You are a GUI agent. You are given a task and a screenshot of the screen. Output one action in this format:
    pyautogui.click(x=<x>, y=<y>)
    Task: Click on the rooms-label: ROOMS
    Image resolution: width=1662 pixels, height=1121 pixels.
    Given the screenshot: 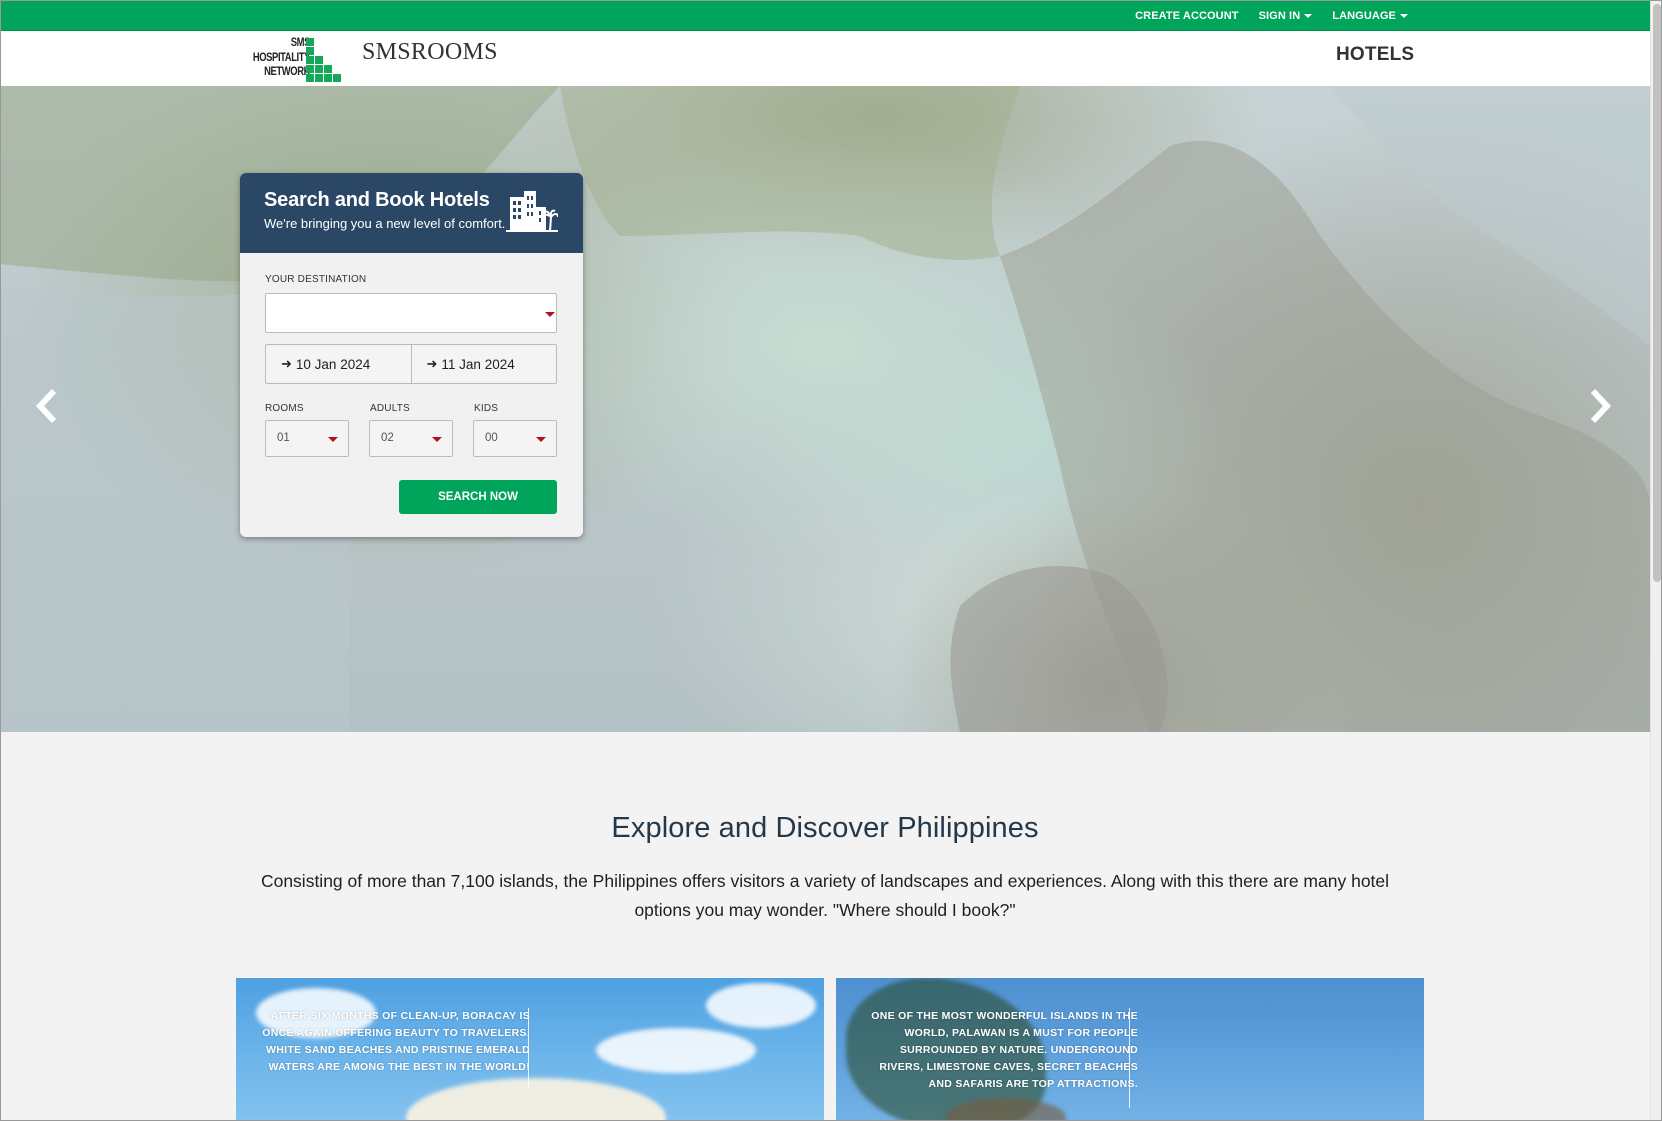 What is the action you would take?
    pyautogui.click(x=284, y=408)
    